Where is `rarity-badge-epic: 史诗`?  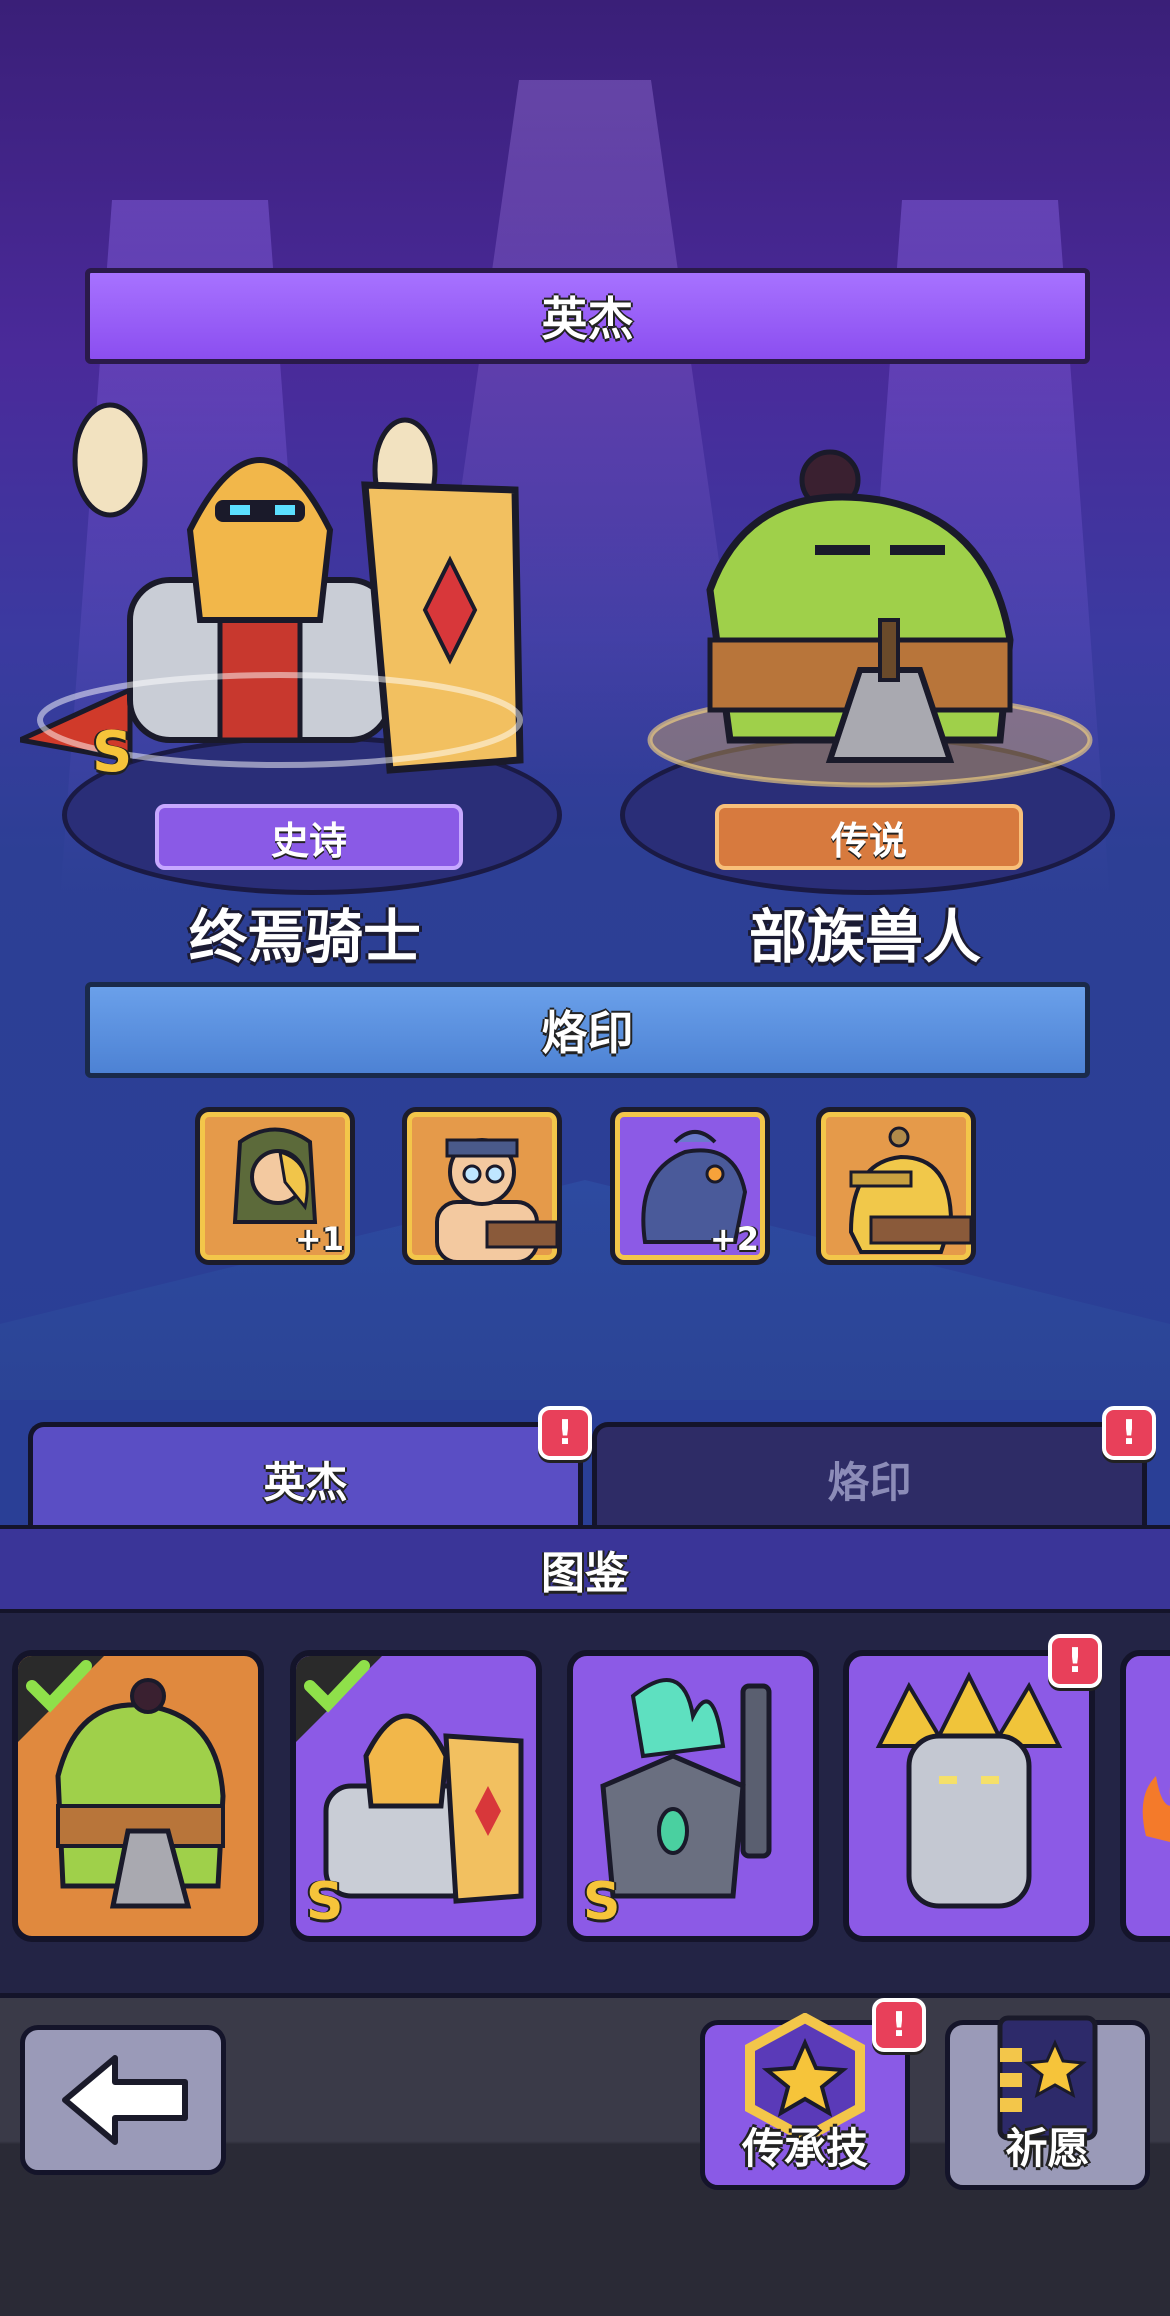
rarity-badge-epic: 史诗 is located at coordinates (309, 837).